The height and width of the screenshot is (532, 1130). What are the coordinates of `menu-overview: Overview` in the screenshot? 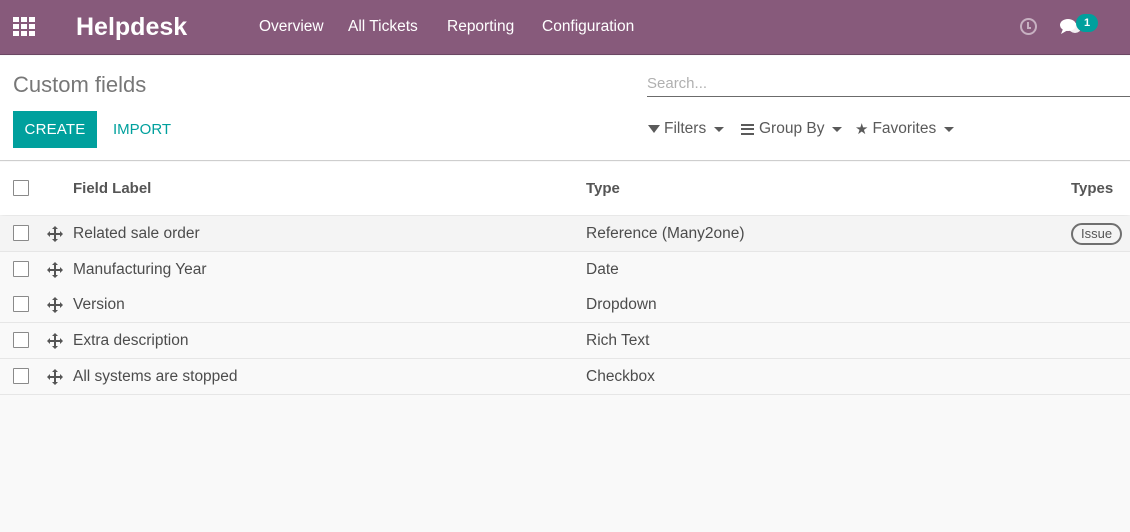 It's located at (291, 27).